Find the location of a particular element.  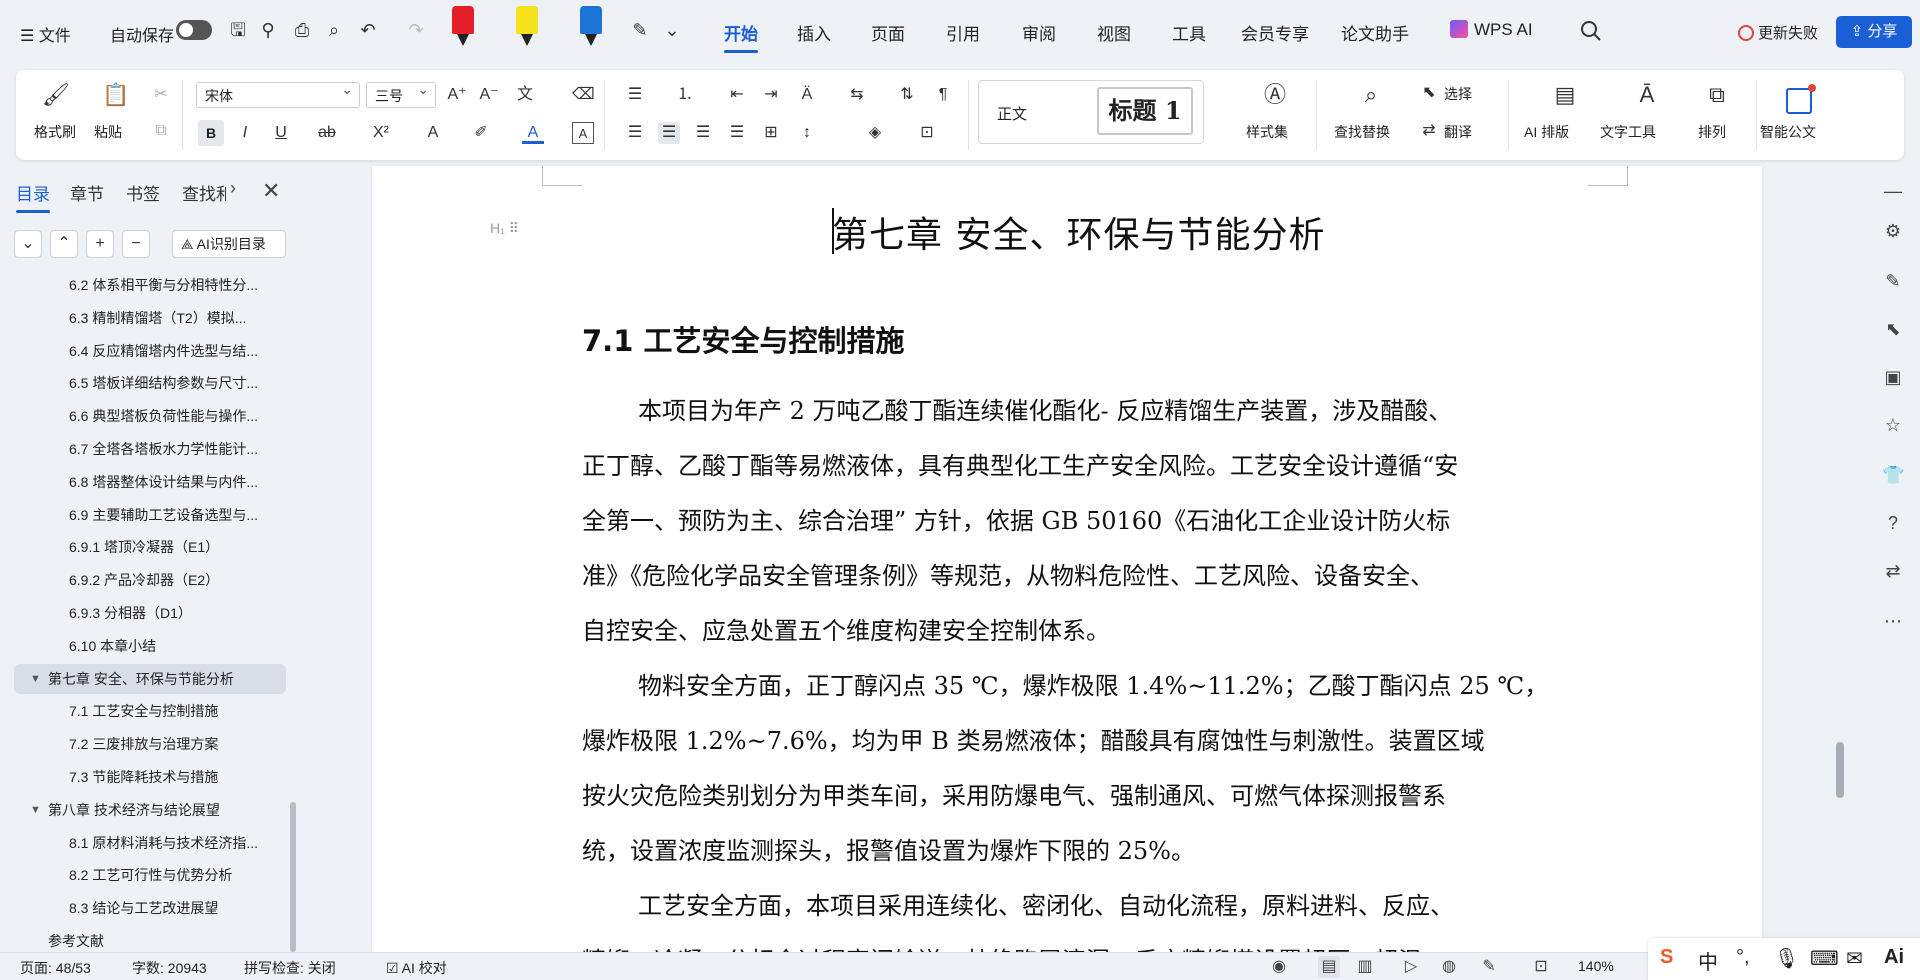

document-scrollbar is located at coordinates (1841, 559).